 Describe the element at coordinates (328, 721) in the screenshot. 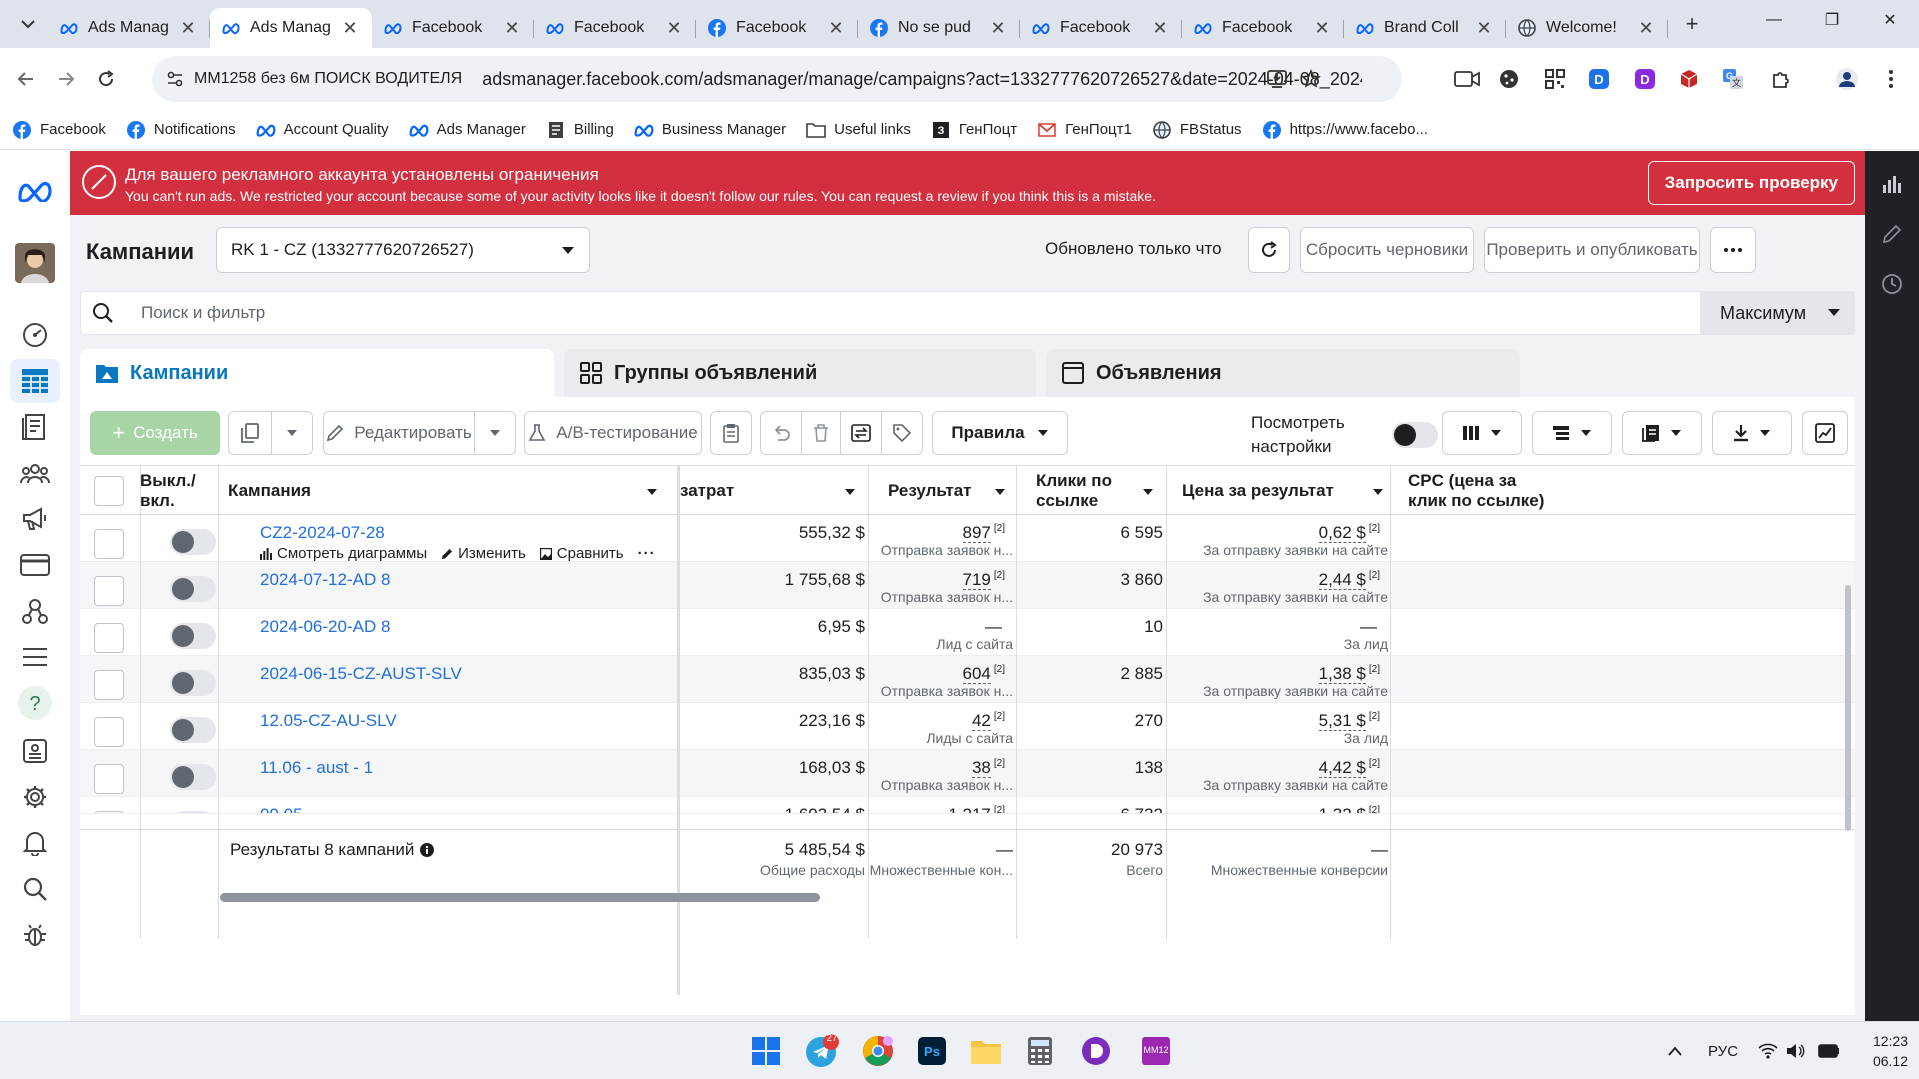

I see `campaign-name-link: 12.05-CZ-AU-SLV` at that location.